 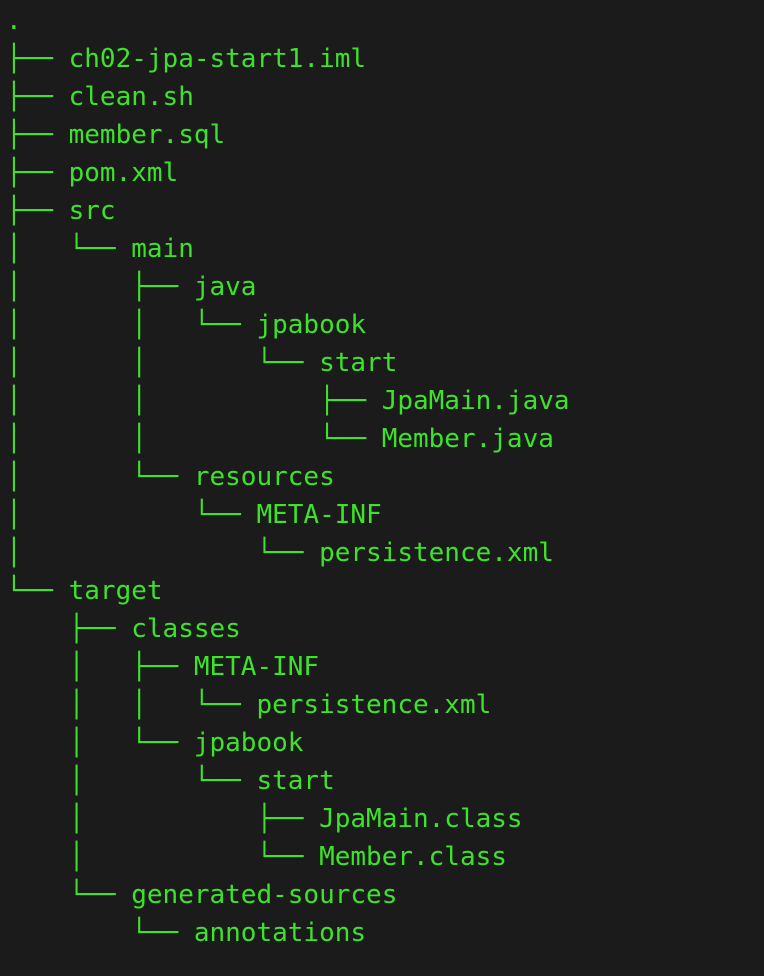 What do you see at coordinates (115, 591) in the screenshot?
I see `tree-entry-name: target` at bounding box center [115, 591].